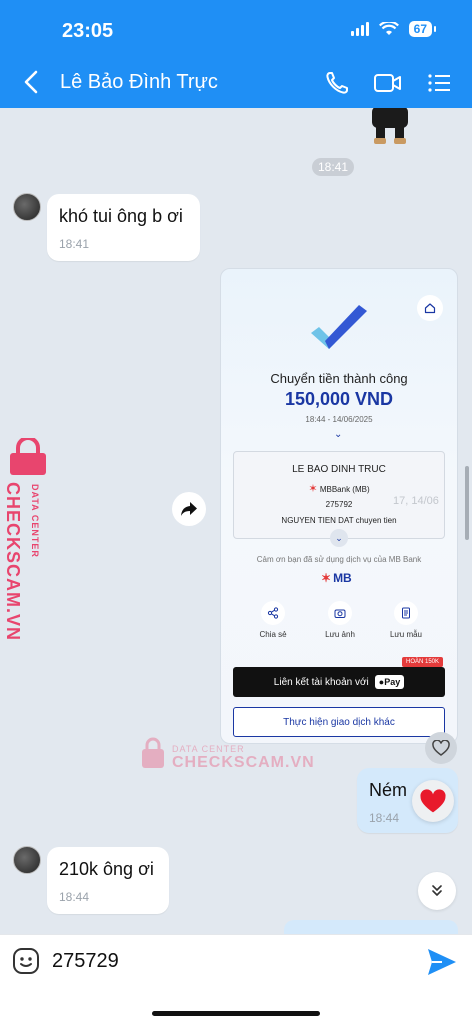 The image size is (472, 1024). What do you see at coordinates (339, 520) in the screenshot?
I see `receipt-note: NGUYEN TIEN DAT chuyen tien` at bounding box center [339, 520].